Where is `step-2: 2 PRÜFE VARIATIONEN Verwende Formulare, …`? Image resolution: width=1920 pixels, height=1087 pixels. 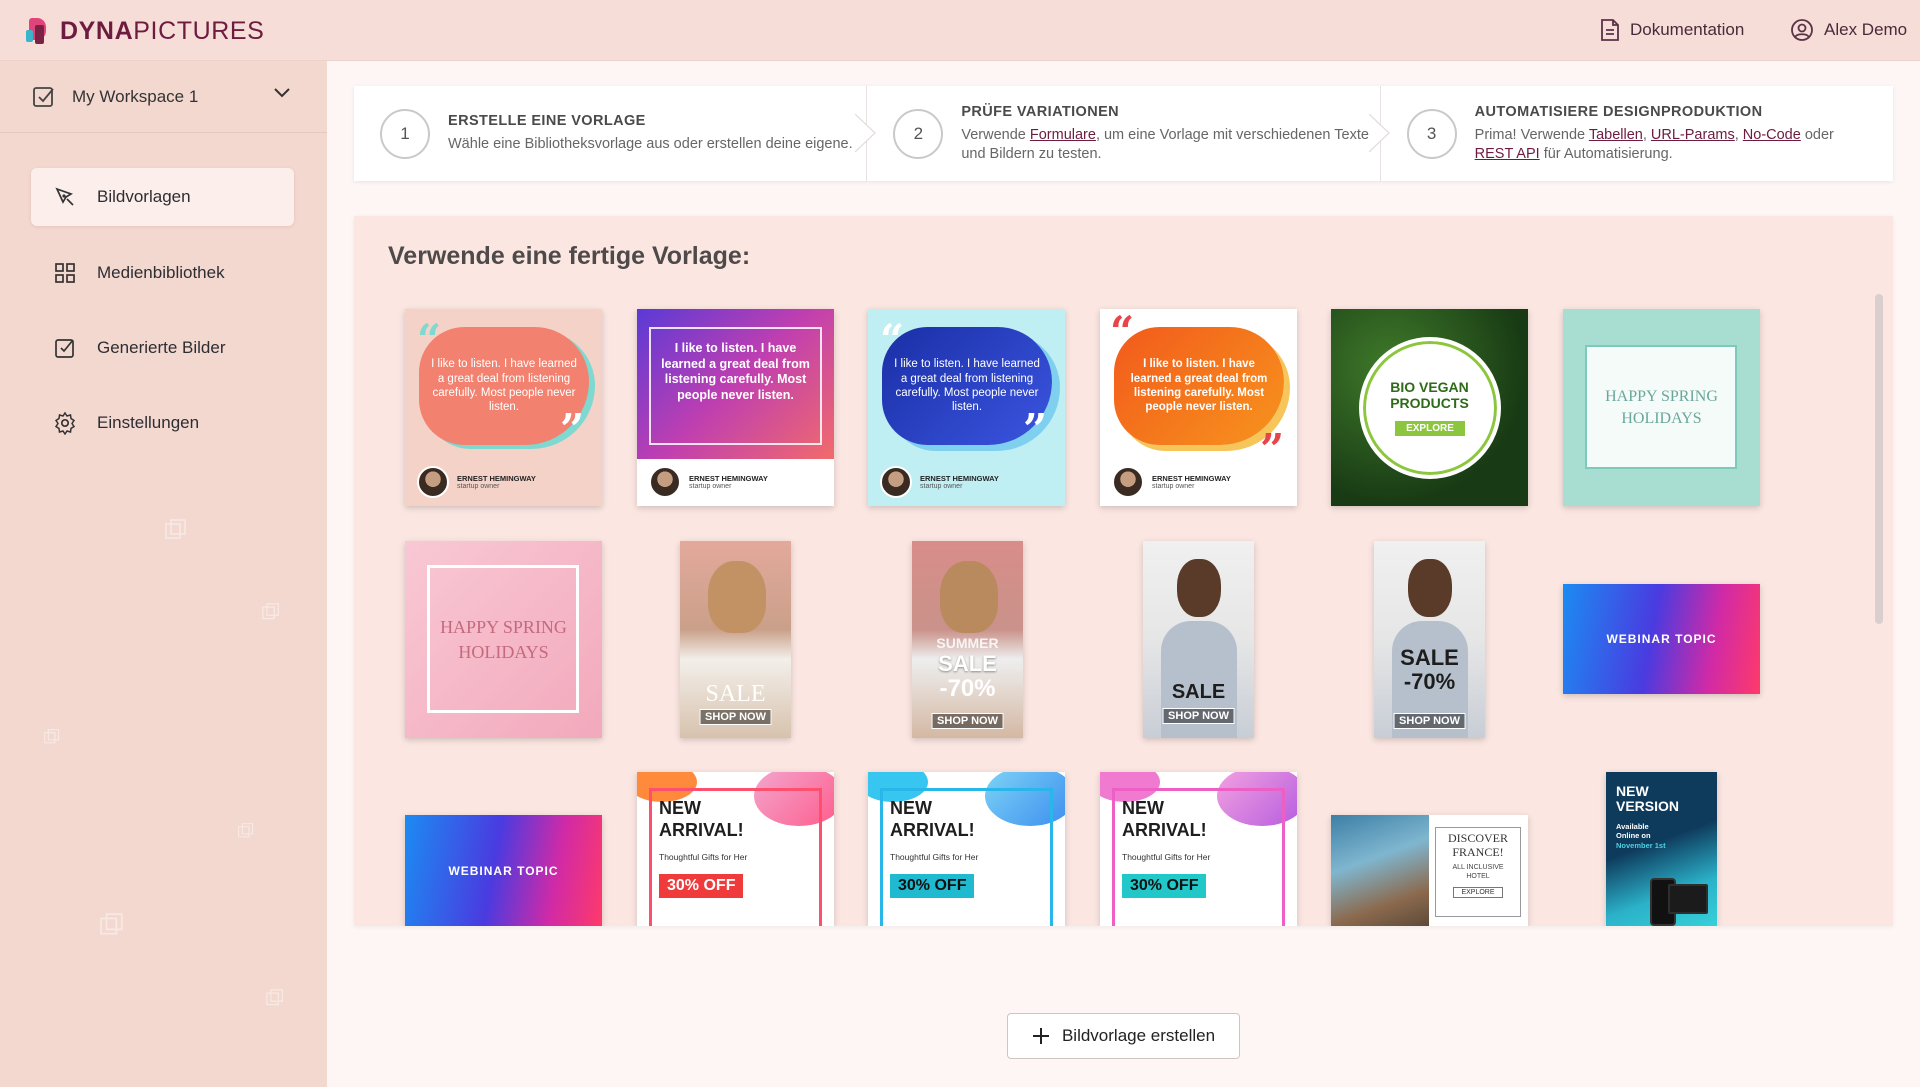 step-2: 2 PRÜFE VARIATIONEN Verwende Formulare, … is located at coordinates (1128, 133).